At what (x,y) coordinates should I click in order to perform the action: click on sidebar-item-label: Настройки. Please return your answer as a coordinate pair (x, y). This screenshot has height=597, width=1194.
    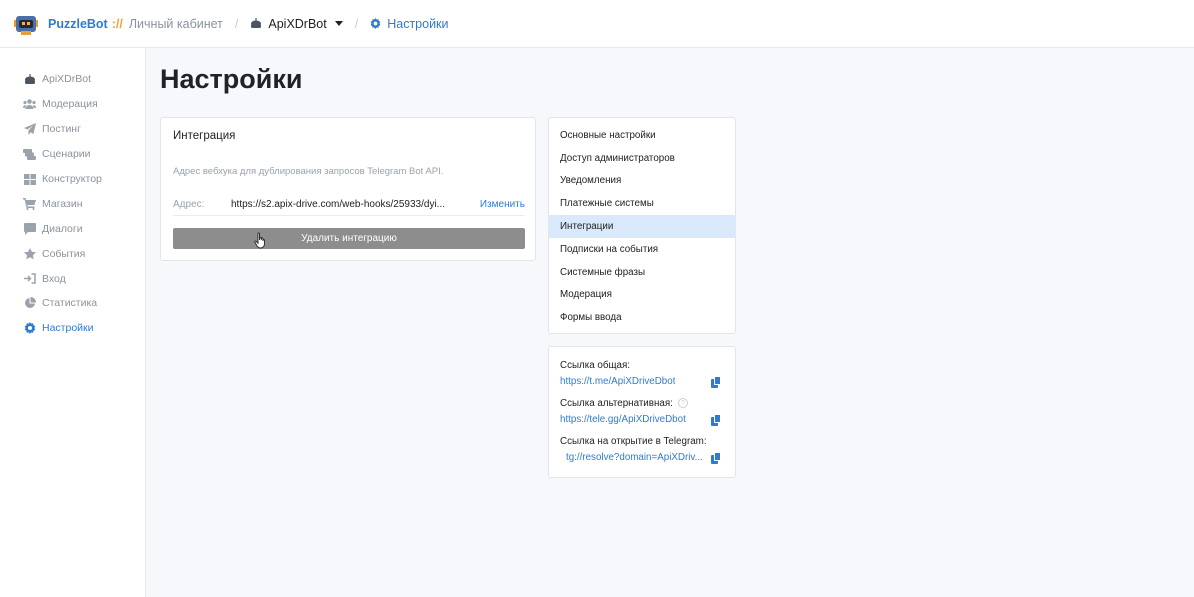
    Looking at the image, I should click on (68, 328).